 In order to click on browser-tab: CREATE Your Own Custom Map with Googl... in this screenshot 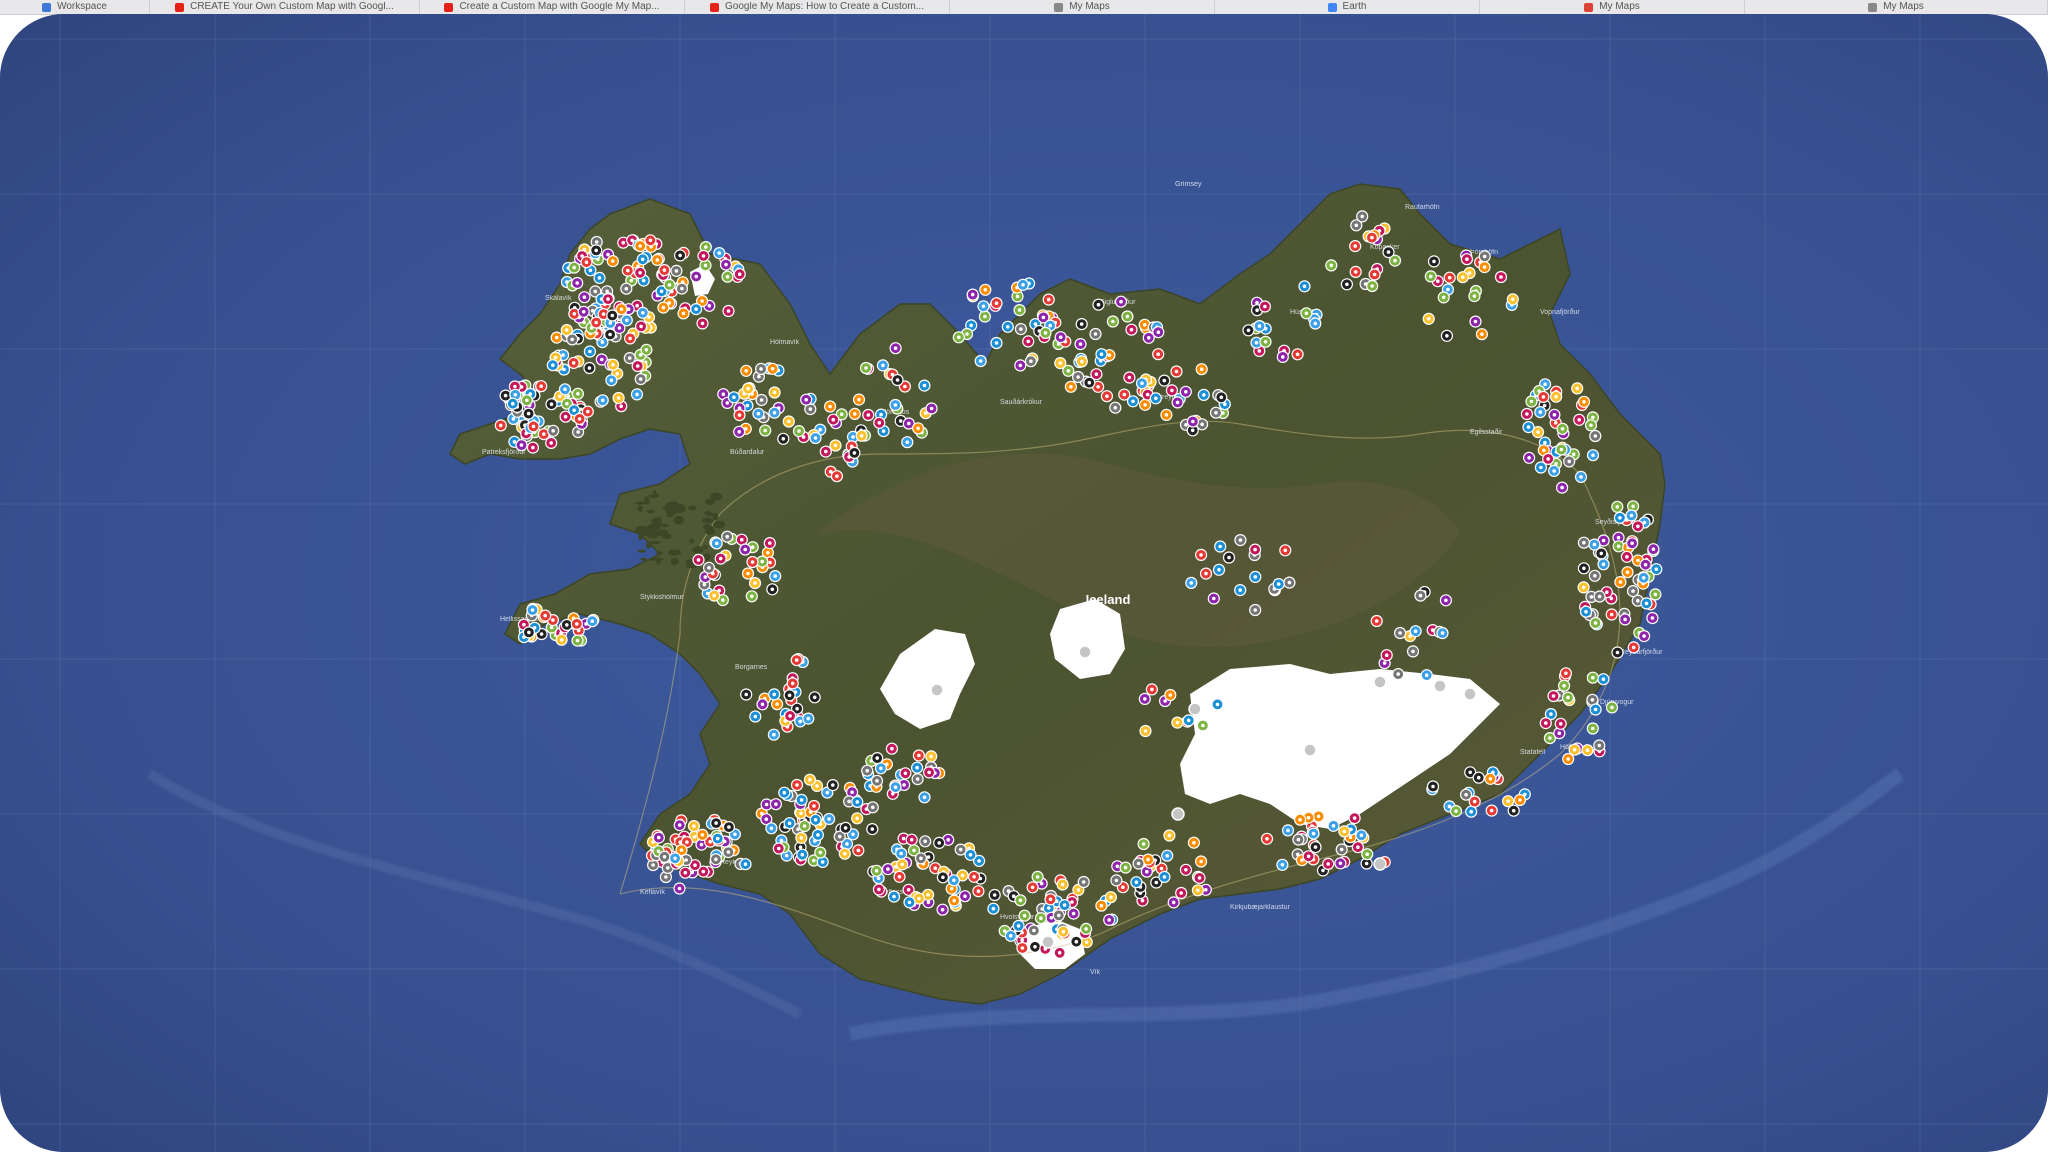, I will do `click(285, 7)`.